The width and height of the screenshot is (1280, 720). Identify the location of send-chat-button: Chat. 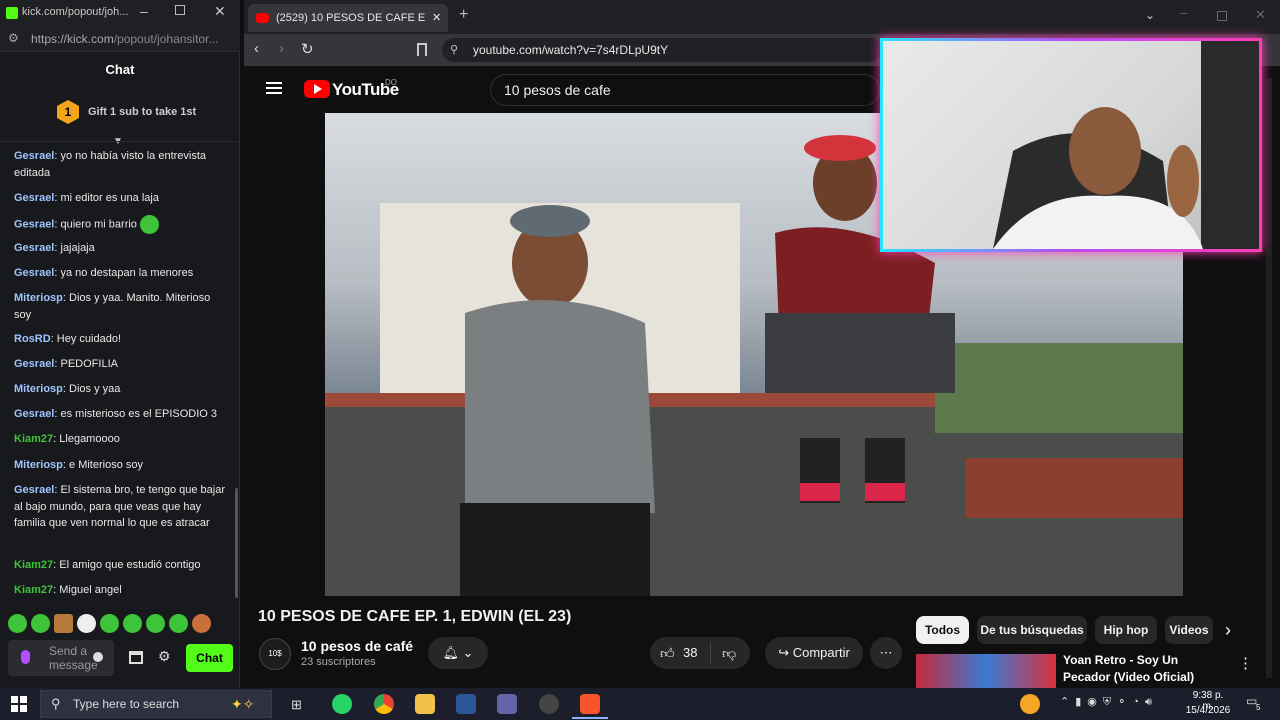
(209, 658).